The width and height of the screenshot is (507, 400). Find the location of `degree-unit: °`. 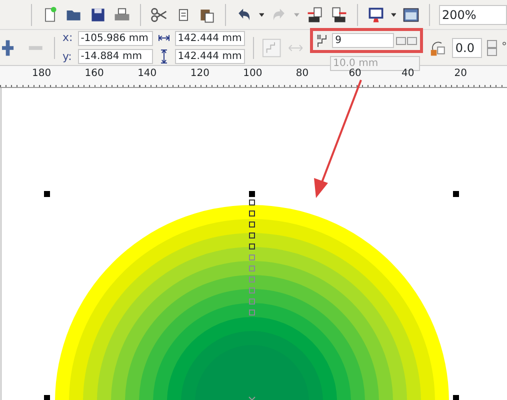

degree-unit: ° is located at coordinates (504, 47).